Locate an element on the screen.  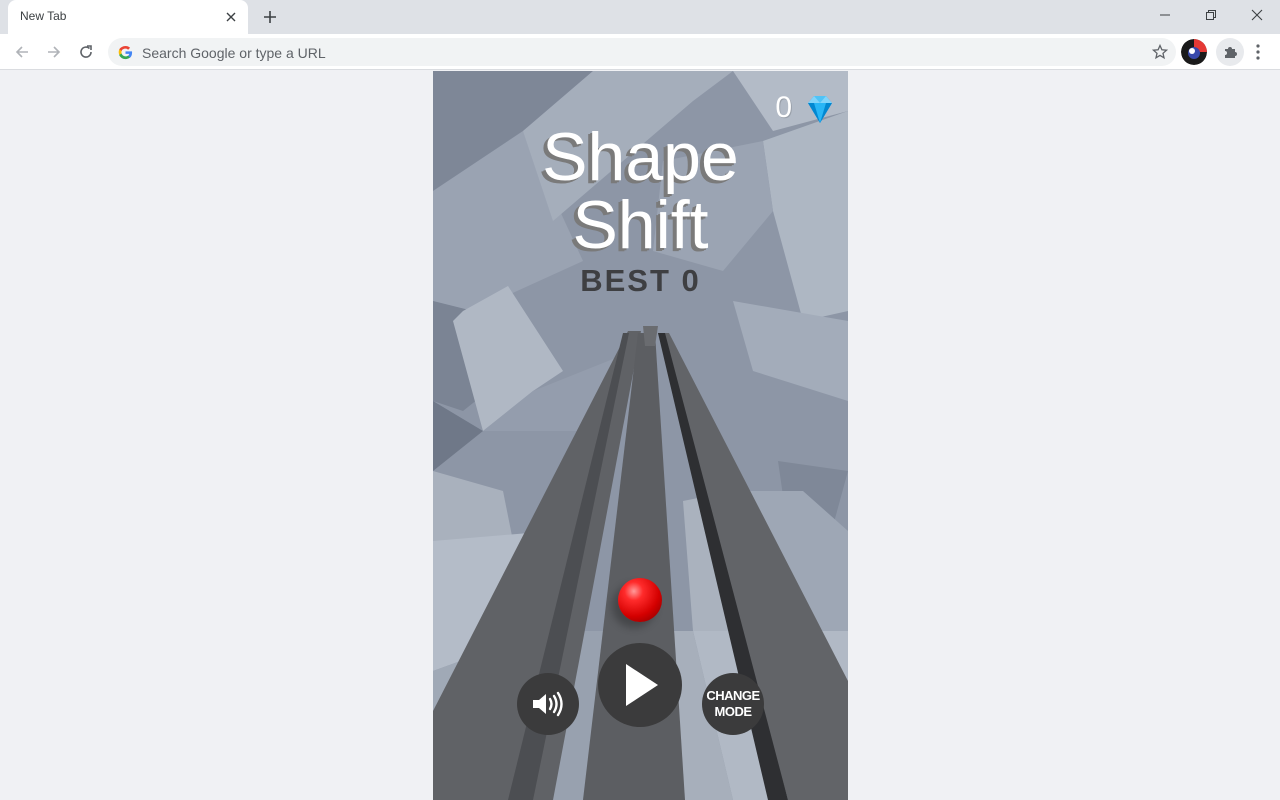
browser-toolbar: Search Google or type a URL is located at coordinates (640, 52).